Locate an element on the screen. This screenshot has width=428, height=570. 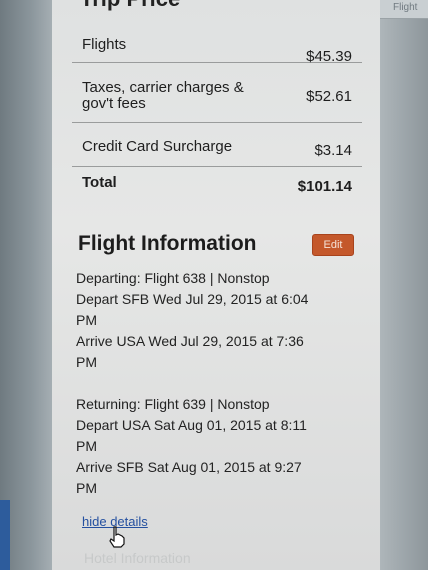
price-row-label: Flights is located at coordinates (104, 44).